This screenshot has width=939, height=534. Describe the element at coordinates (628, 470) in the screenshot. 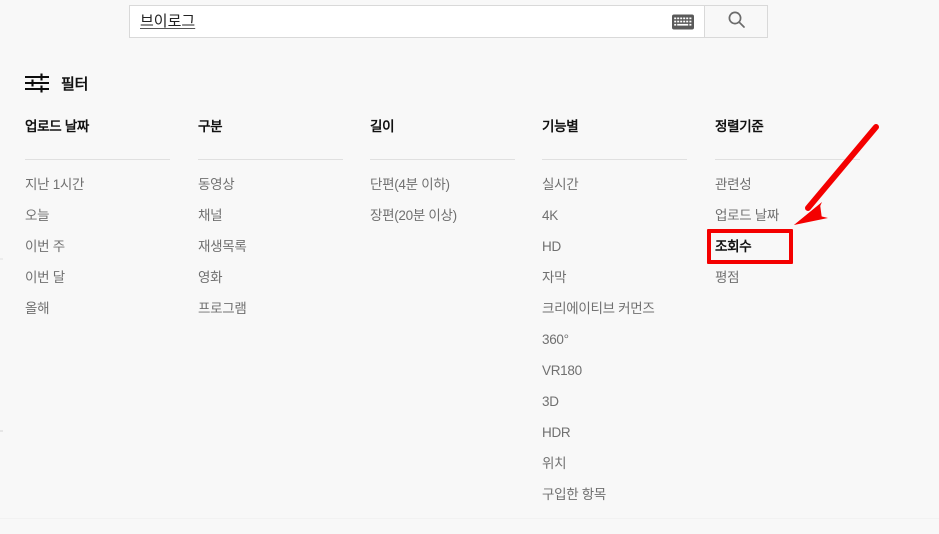

I see `filter-option-features-9: 위치` at that location.